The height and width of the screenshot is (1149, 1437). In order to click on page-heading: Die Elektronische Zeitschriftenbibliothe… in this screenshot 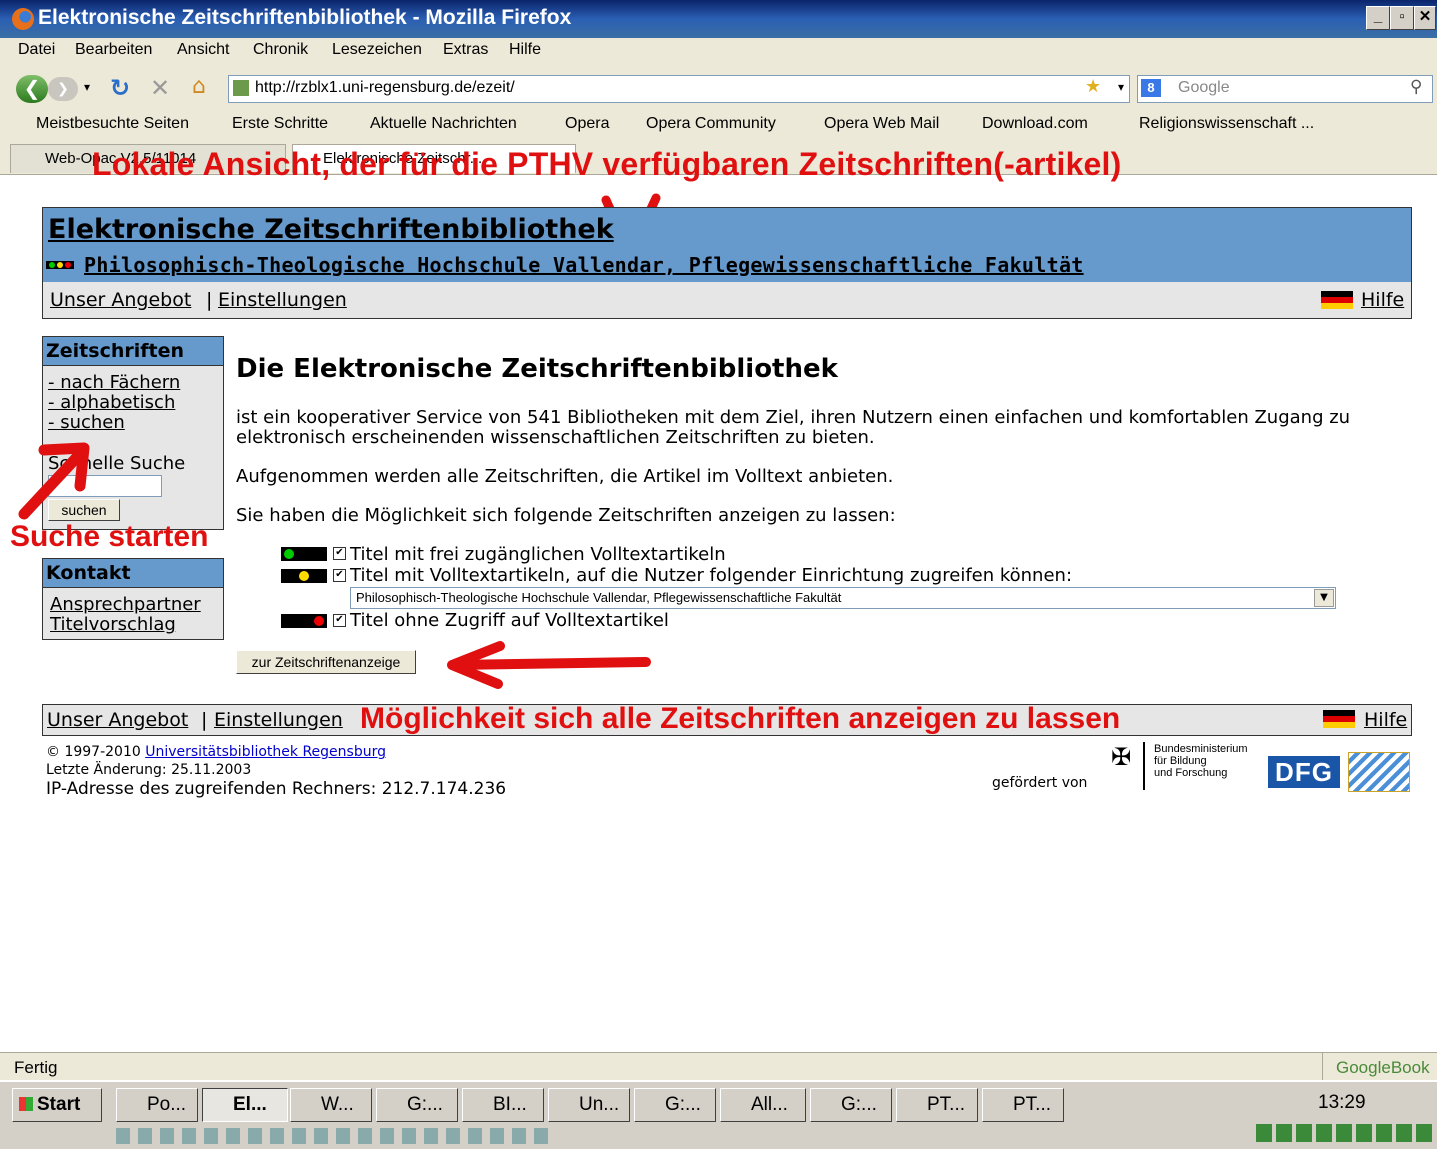, I will do `click(537, 369)`.